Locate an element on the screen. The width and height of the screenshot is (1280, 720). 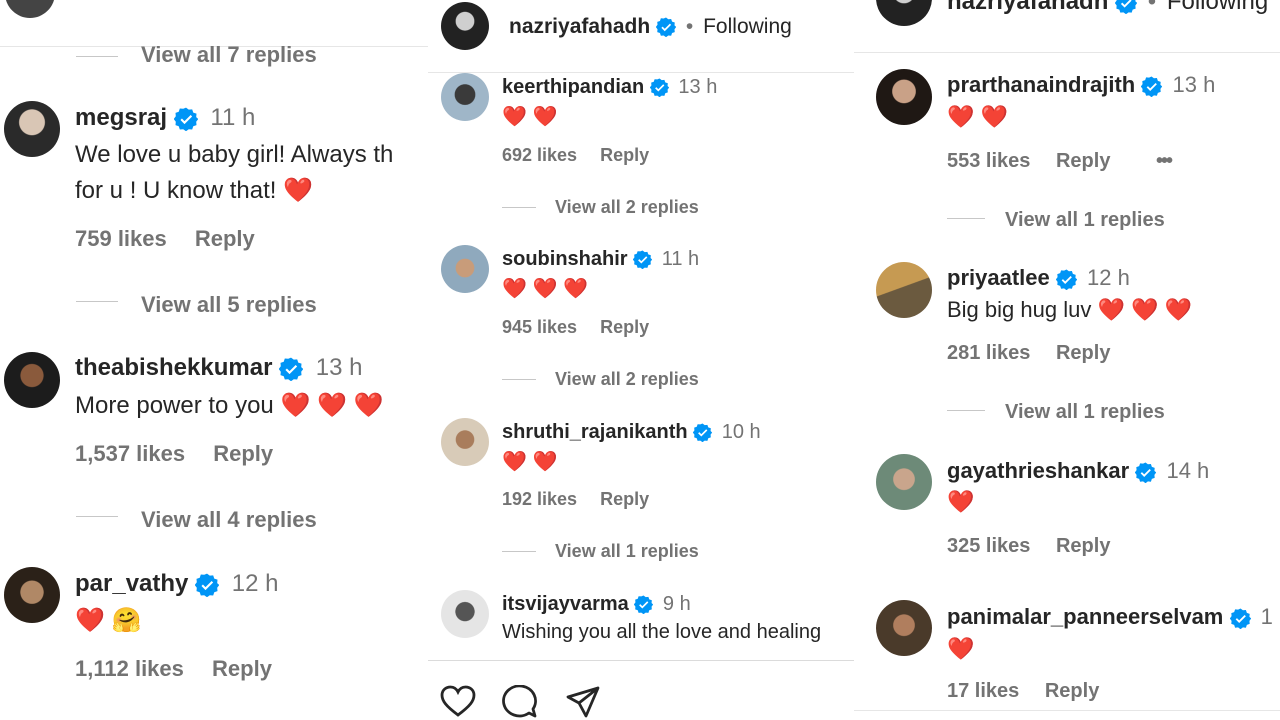
timestamp: 9 h is located at coordinates (676, 604).